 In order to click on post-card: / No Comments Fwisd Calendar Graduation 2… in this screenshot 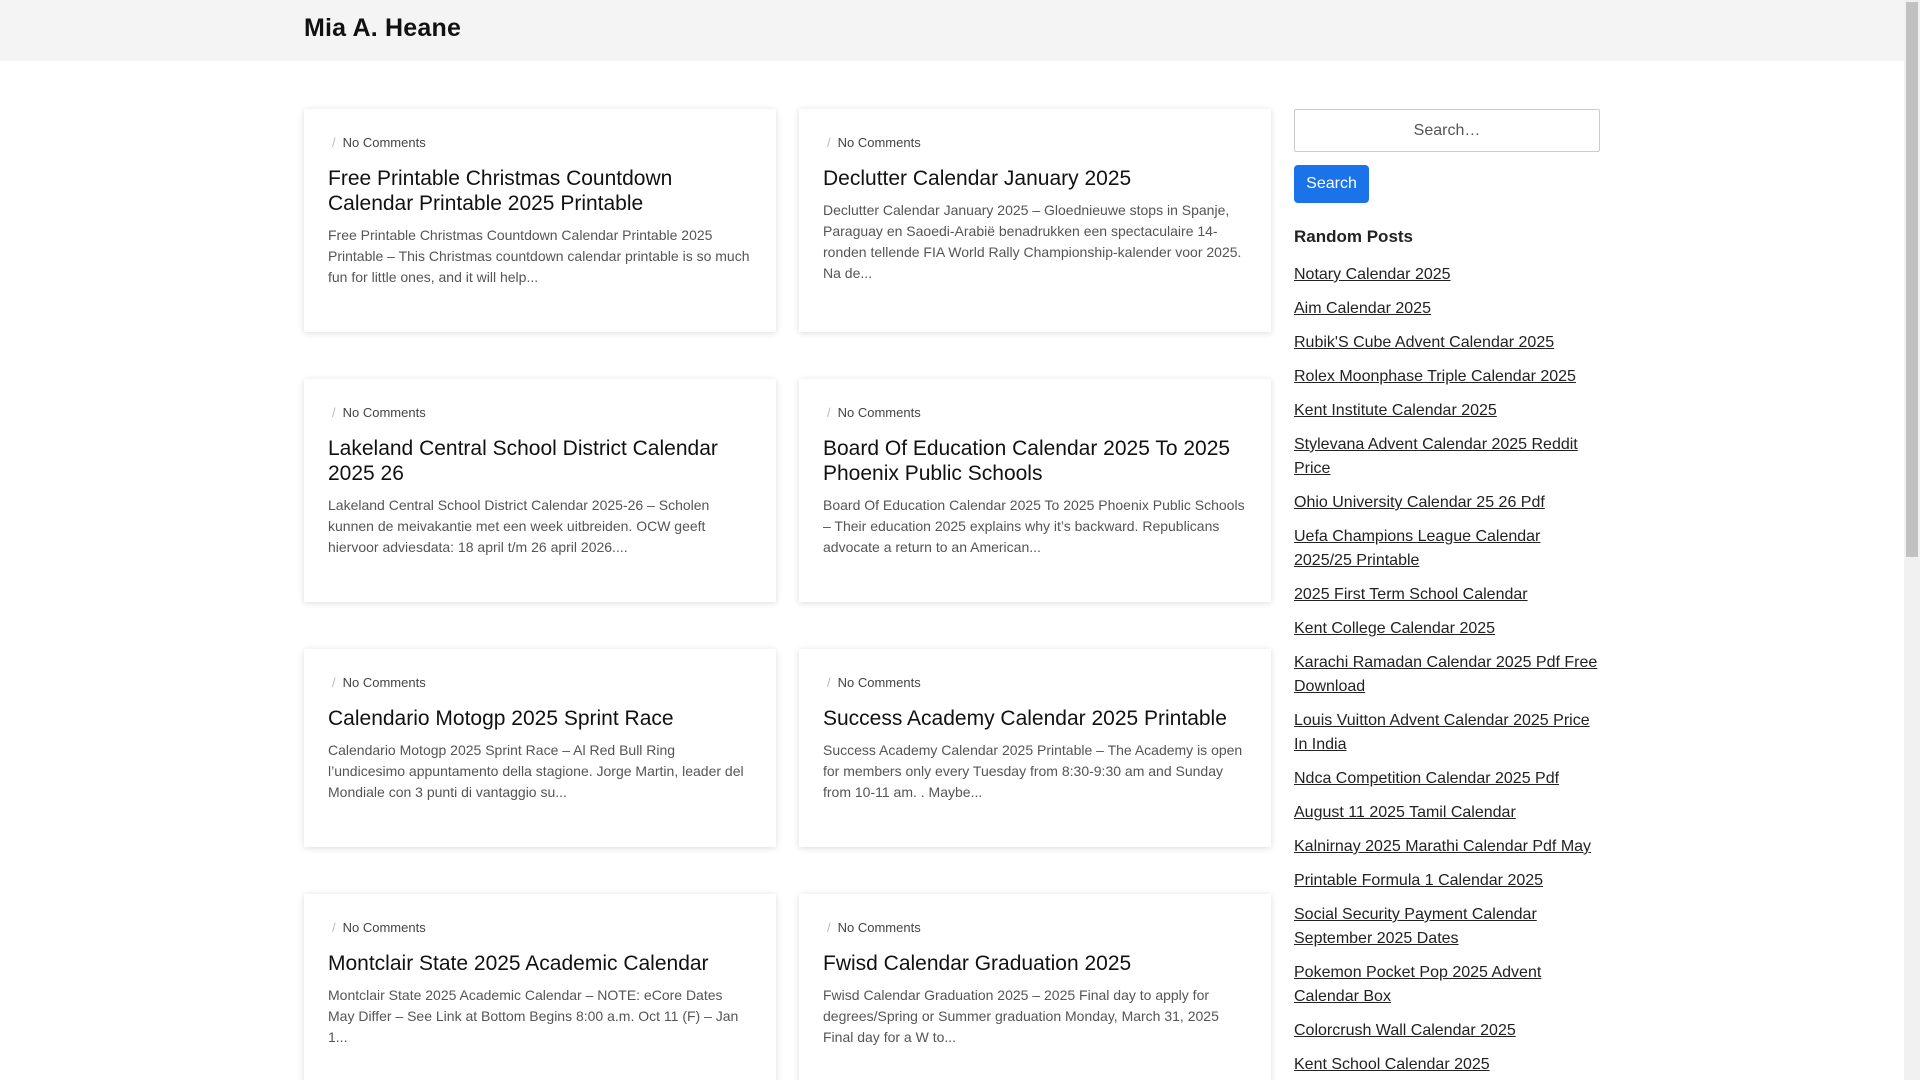, I will do `click(1035, 987)`.